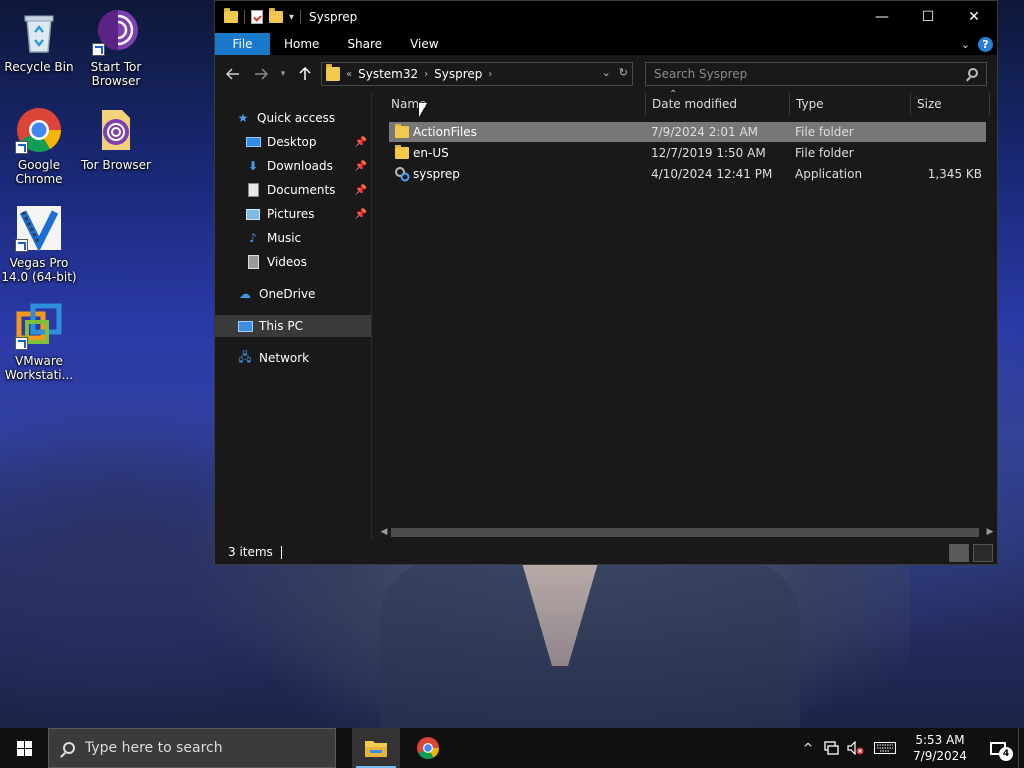 This screenshot has width=1024, height=768. Describe the element at coordinates (242, 44) in the screenshot. I see `tab-file: File` at that location.